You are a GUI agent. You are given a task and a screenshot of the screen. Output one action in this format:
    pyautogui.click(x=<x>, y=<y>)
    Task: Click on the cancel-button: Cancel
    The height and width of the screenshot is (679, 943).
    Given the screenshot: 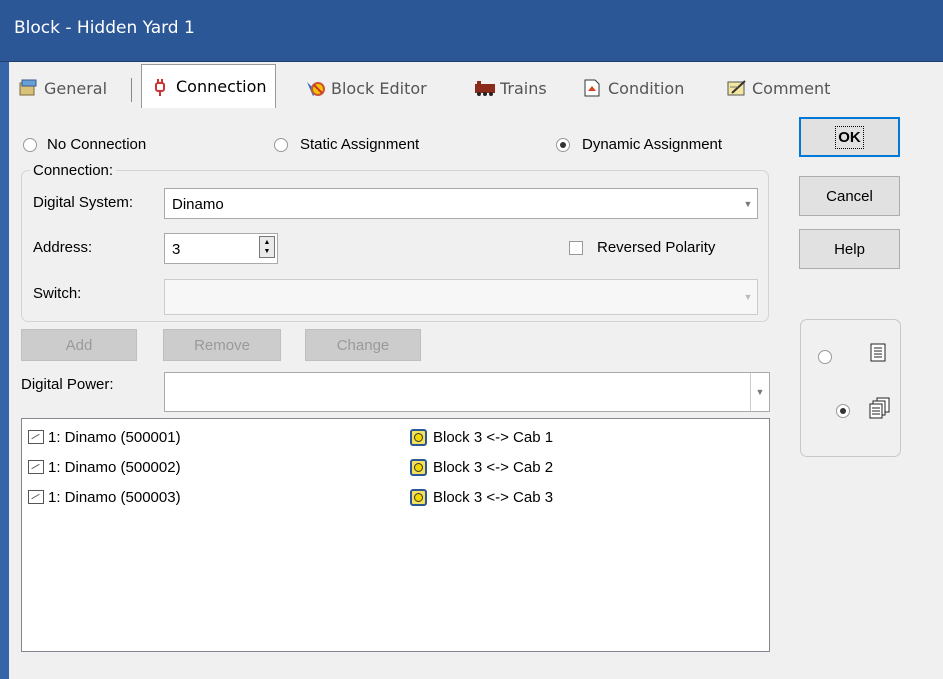 What is the action you would take?
    pyautogui.click(x=849, y=196)
    